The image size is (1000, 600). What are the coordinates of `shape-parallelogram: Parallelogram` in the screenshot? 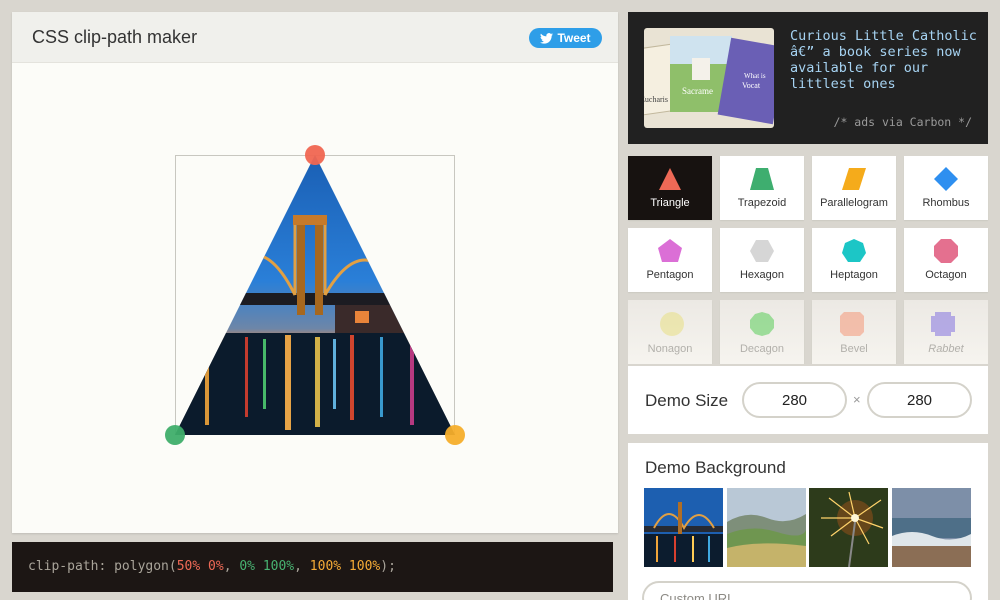 It's located at (854, 188).